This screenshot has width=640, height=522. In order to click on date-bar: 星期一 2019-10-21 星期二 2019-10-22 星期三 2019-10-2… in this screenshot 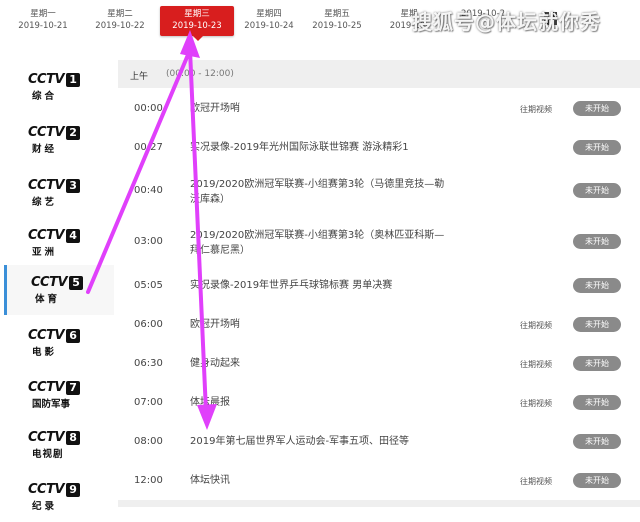, I will do `click(320, 20)`.